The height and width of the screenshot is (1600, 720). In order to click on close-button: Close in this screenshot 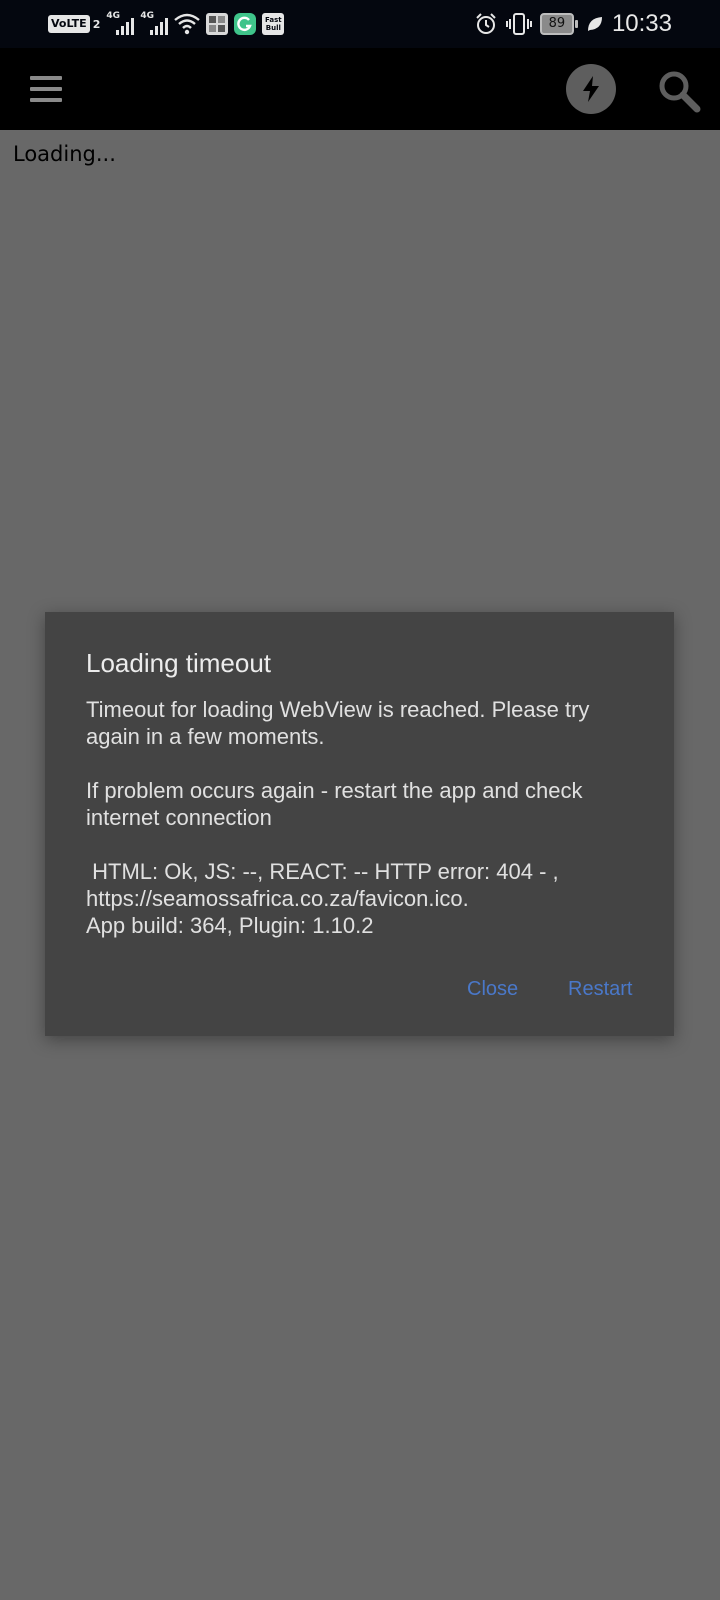, I will do `click(492, 989)`.